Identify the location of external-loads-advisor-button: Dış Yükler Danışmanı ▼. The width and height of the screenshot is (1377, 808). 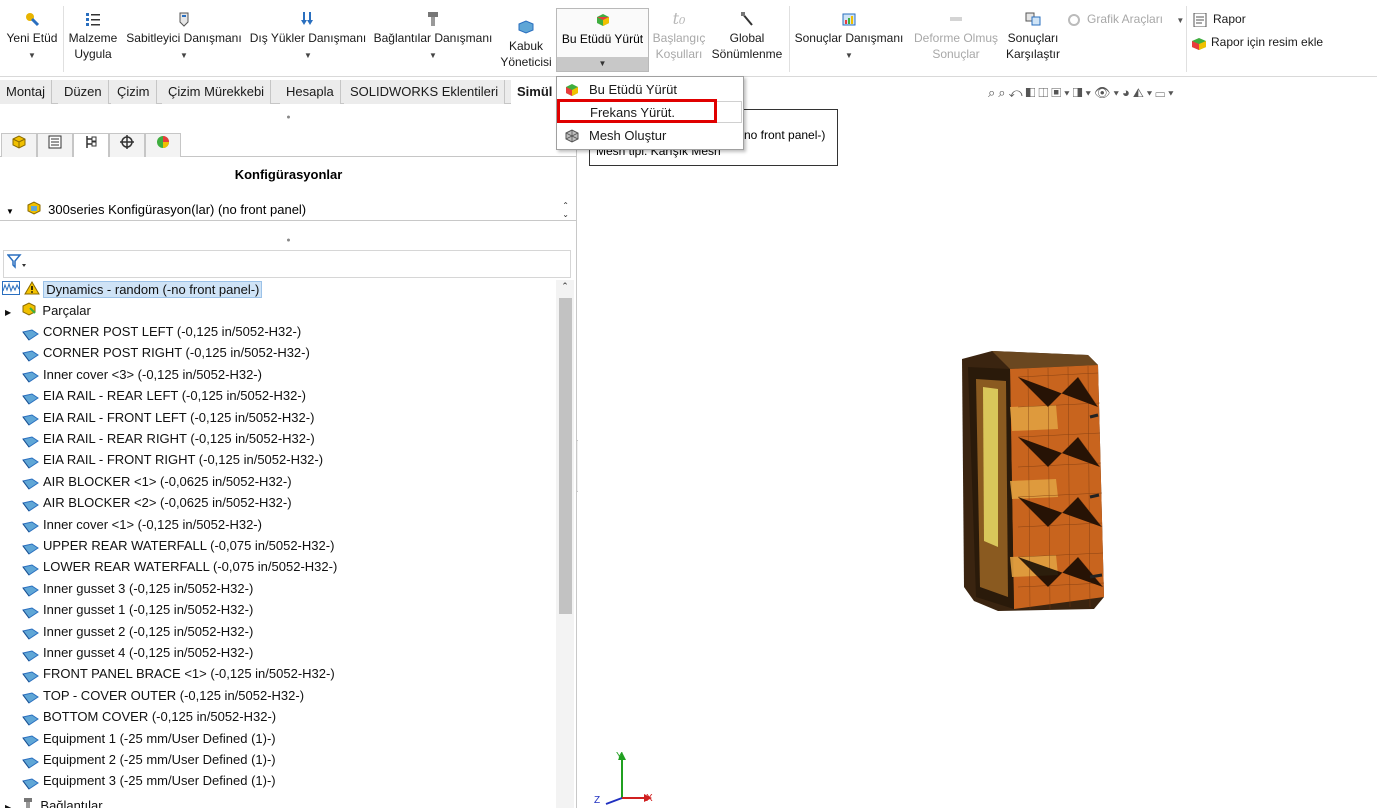
(308, 41).